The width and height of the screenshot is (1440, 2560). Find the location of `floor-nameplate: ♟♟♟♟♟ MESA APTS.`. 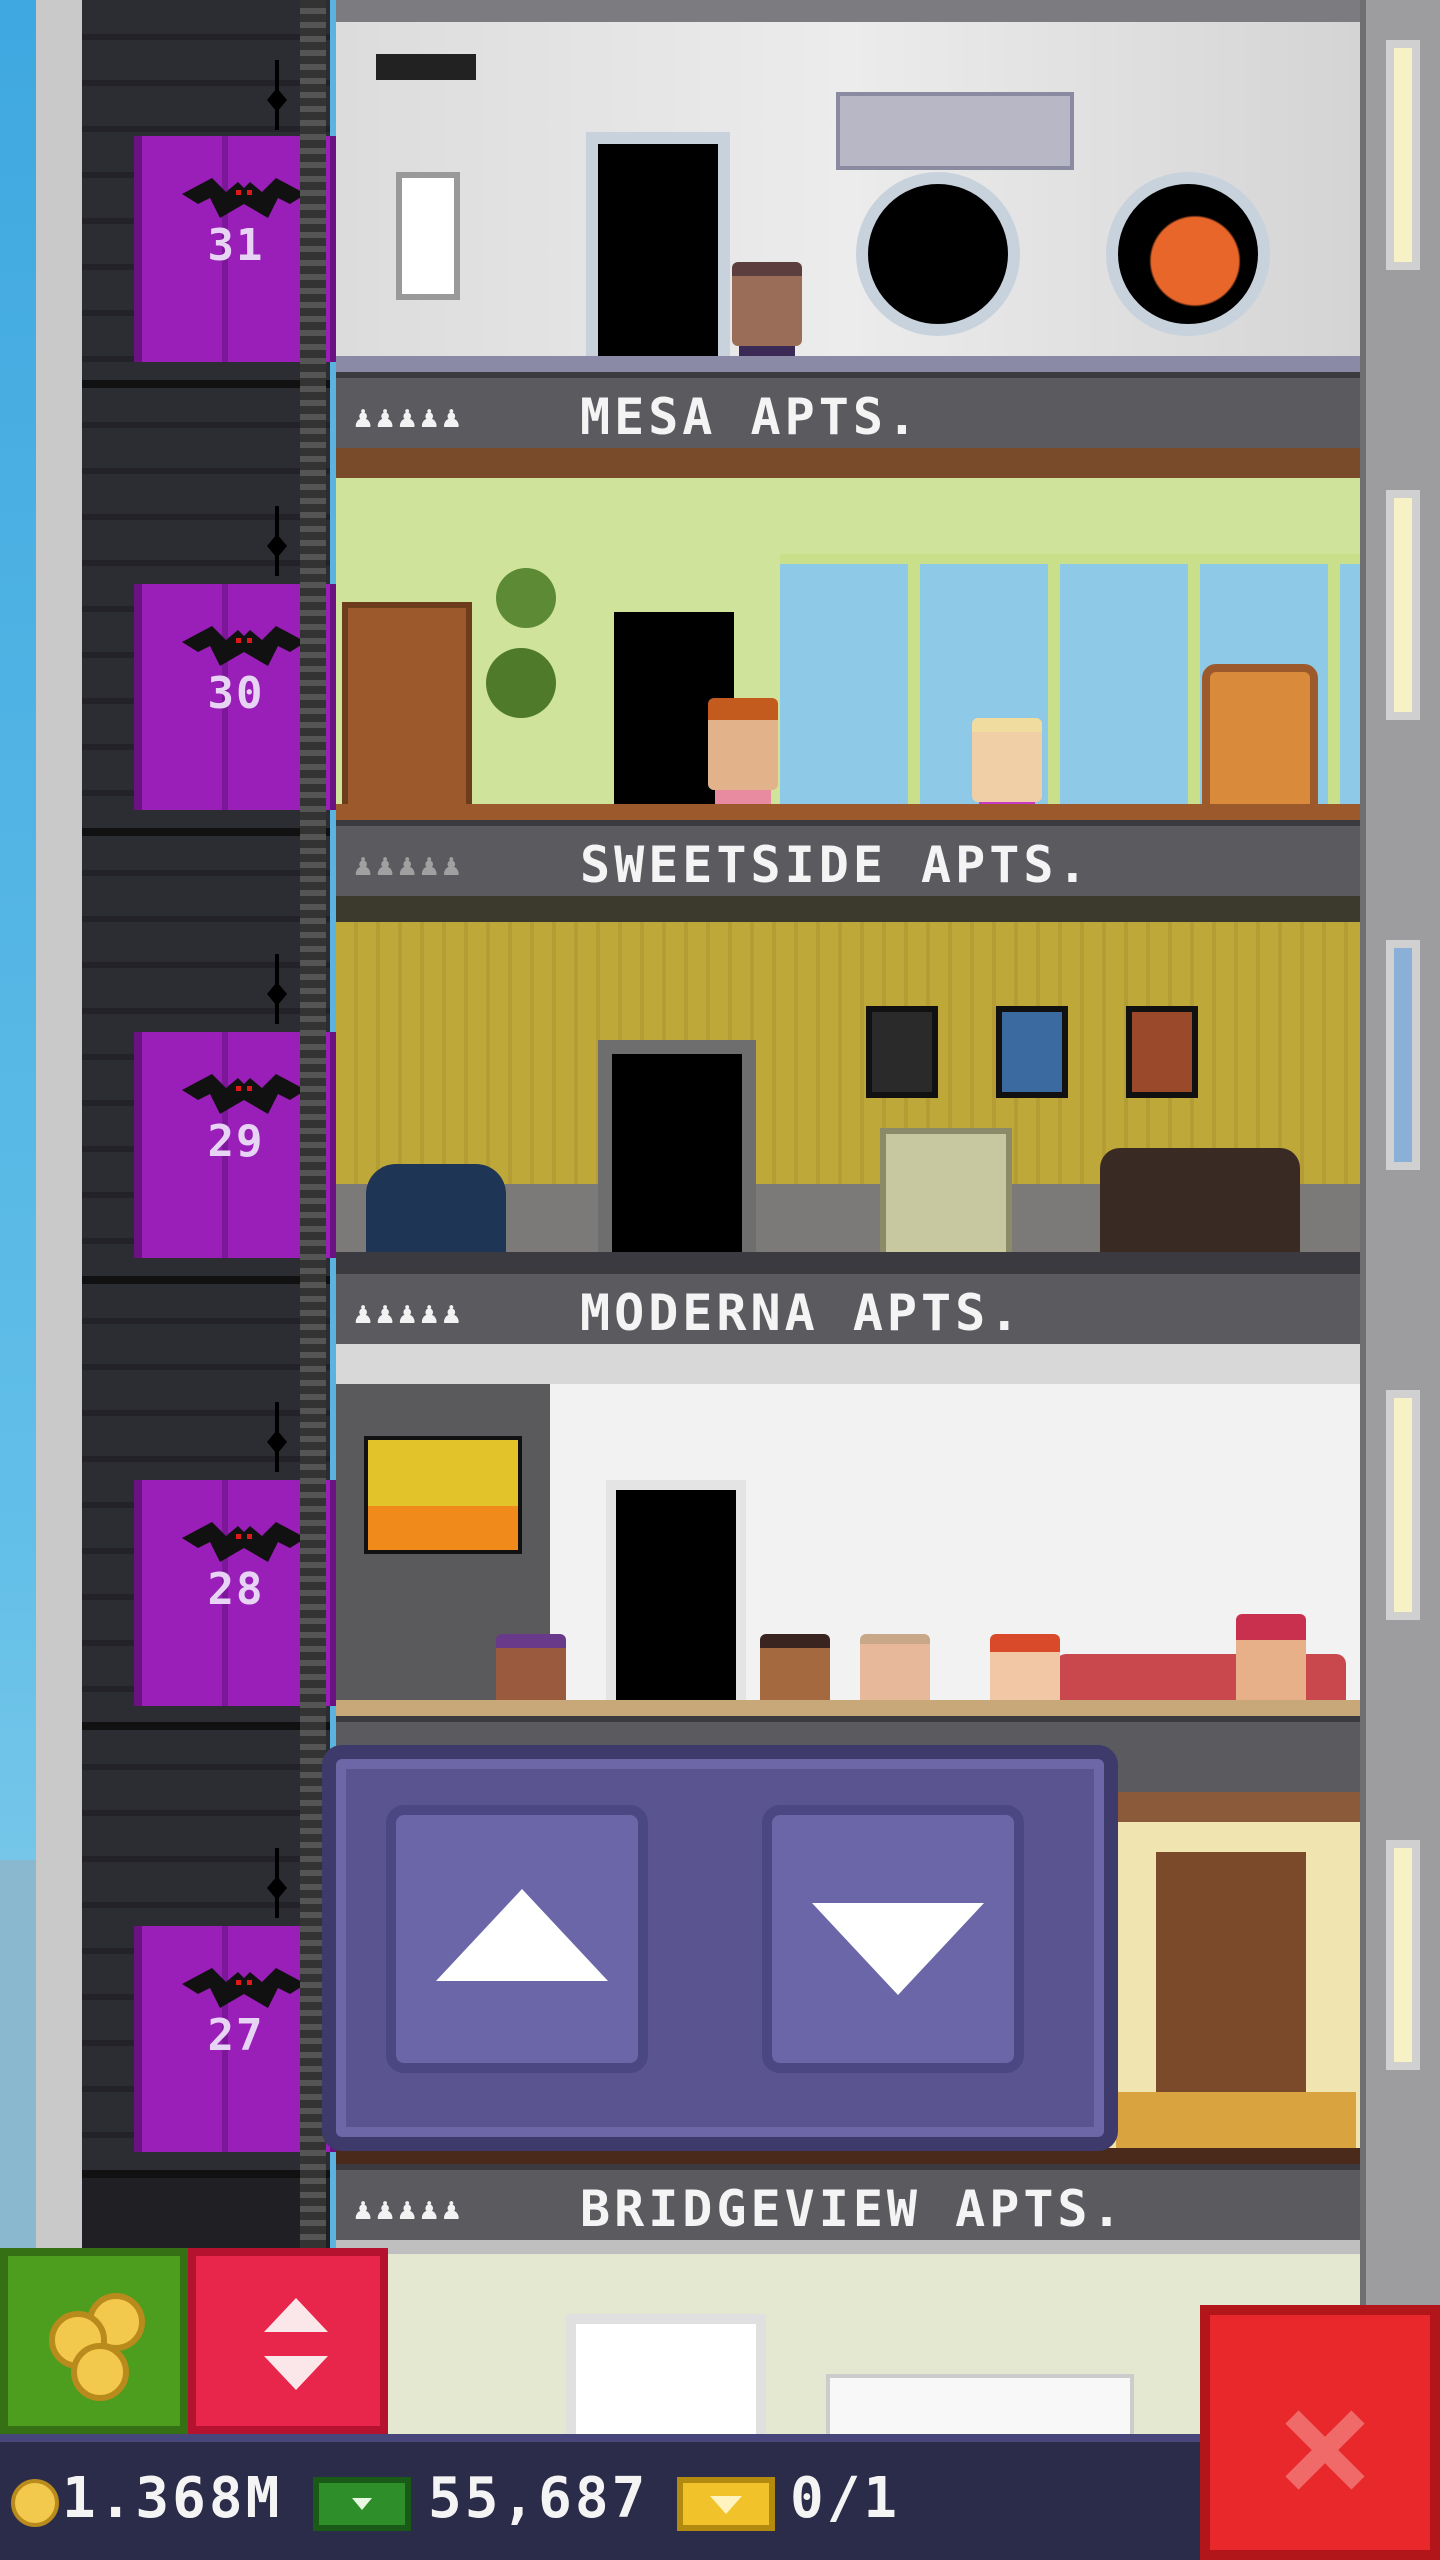

floor-nameplate: ♟♟♟♟♟ MESA APTS. is located at coordinates (848, 410).